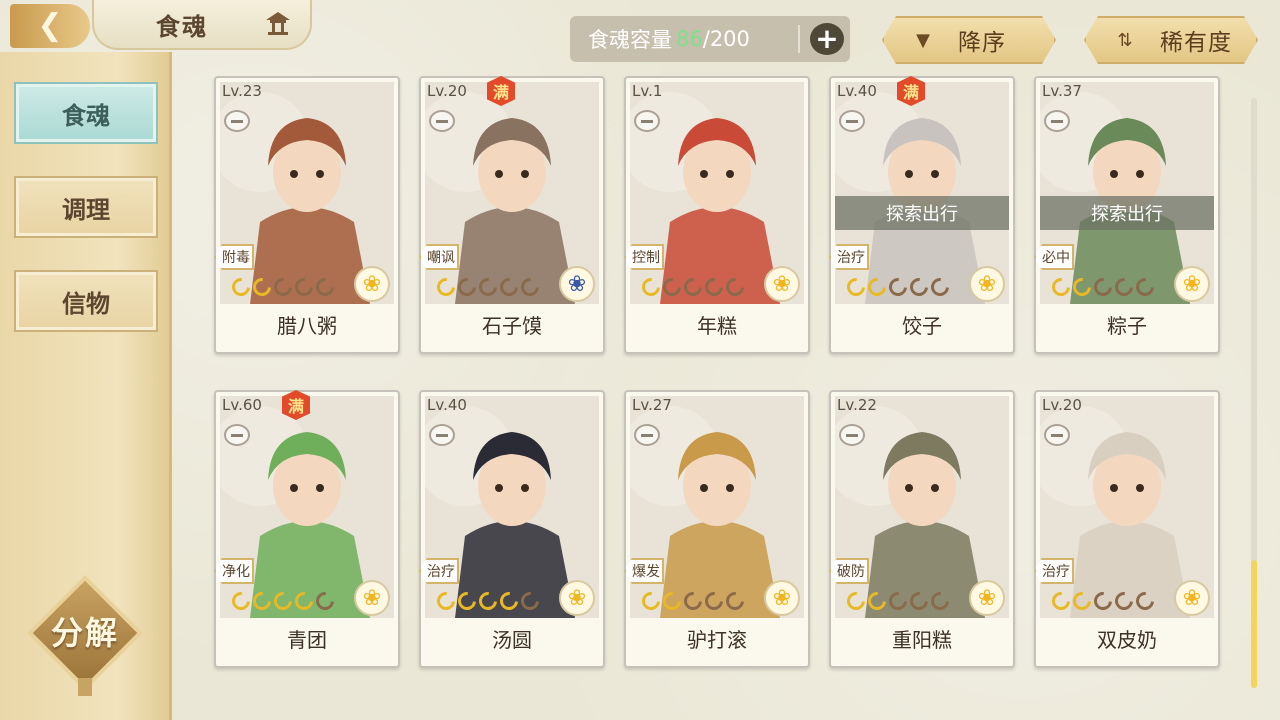  What do you see at coordinates (1062, 91) in the screenshot?
I see `level-label: Lv.37` at bounding box center [1062, 91].